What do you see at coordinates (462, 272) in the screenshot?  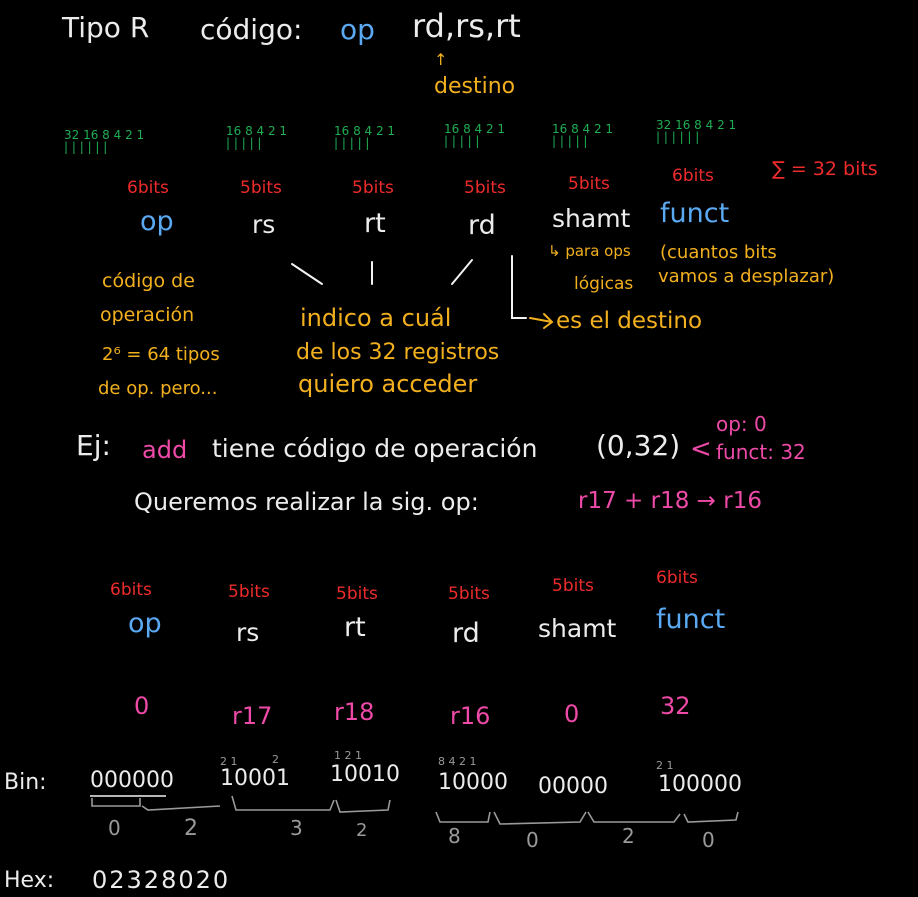 I see `rd-pointer-stroke` at bounding box center [462, 272].